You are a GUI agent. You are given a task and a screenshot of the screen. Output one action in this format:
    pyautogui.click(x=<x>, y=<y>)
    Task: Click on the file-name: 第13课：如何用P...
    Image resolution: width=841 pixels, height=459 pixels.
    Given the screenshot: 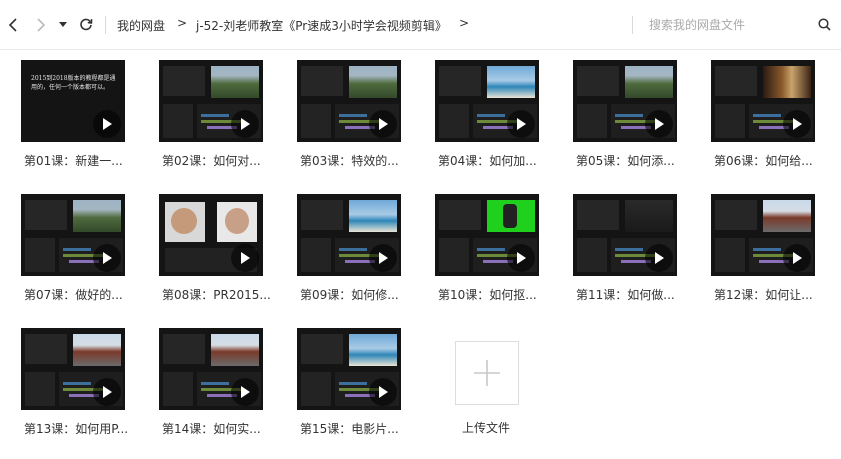 What is the action you would take?
    pyautogui.click(x=76, y=429)
    